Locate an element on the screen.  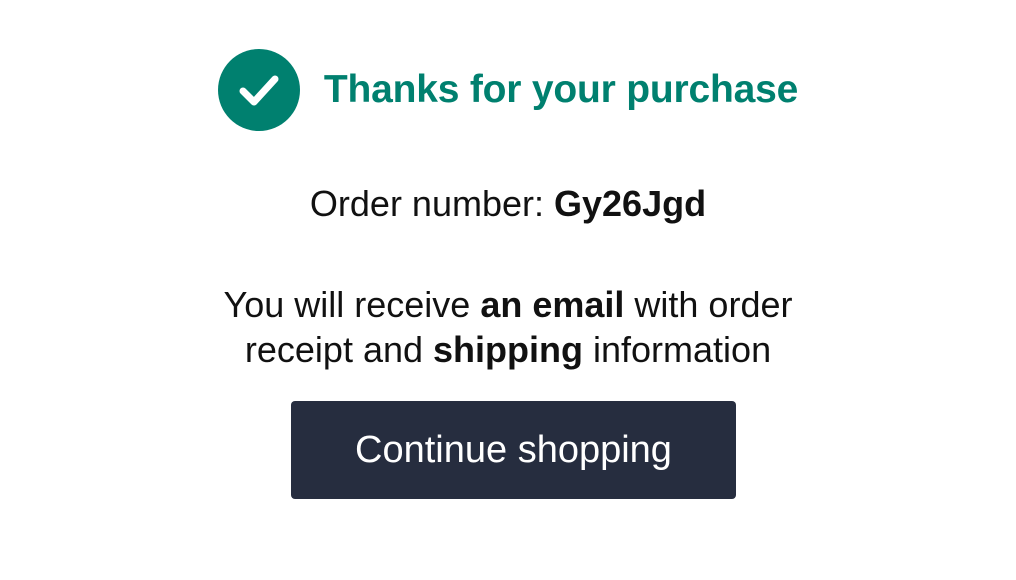
check-circle-icon is located at coordinates (258, 89).